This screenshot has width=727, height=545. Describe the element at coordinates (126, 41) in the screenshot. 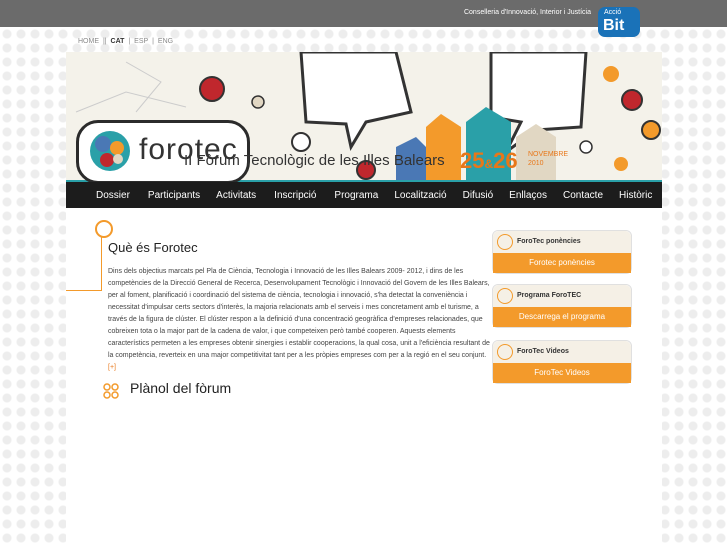

I see `language-bar: HOME || CAT | ESP | ENG` at that location.